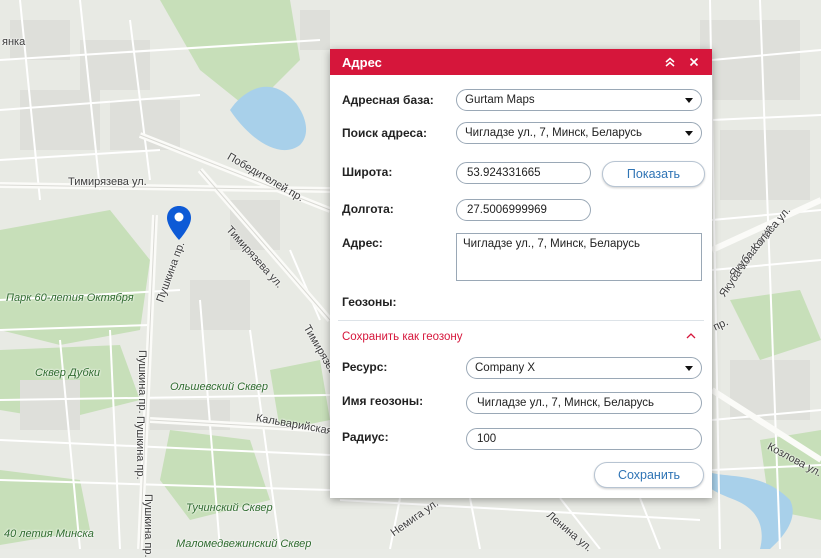  I want to click on search-address-select: Чигладзе ул., 7, Минск, Беларусь, so click(579, 133).